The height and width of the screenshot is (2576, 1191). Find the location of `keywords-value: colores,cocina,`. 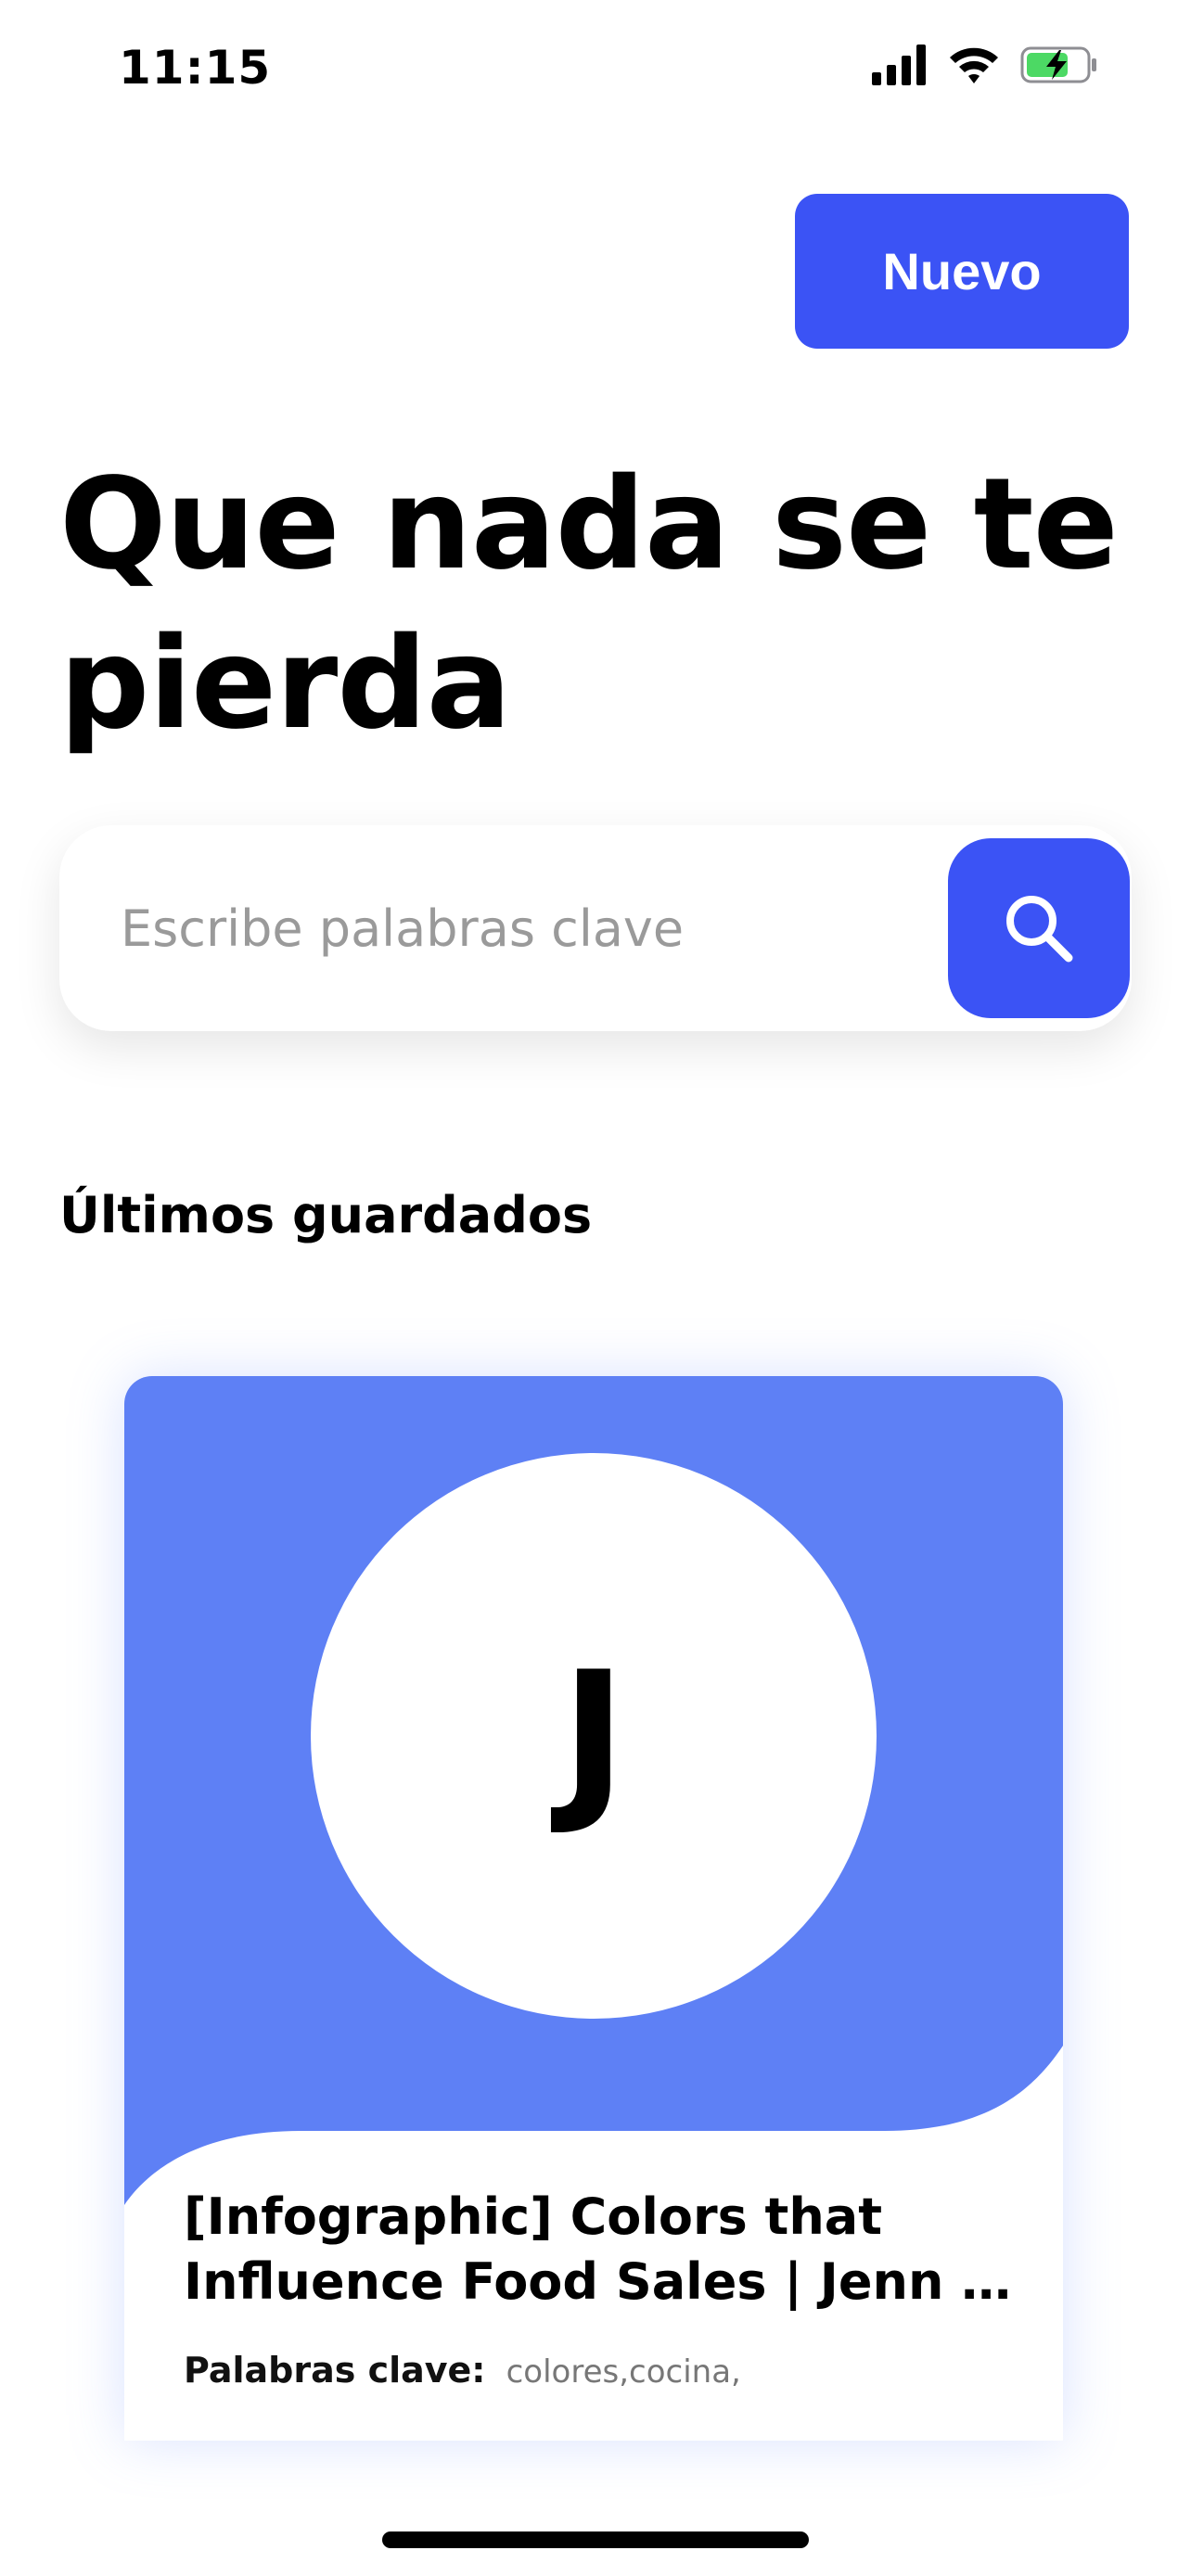

keywords-value: colores,cocina, is located at coordinates (623, 2372).